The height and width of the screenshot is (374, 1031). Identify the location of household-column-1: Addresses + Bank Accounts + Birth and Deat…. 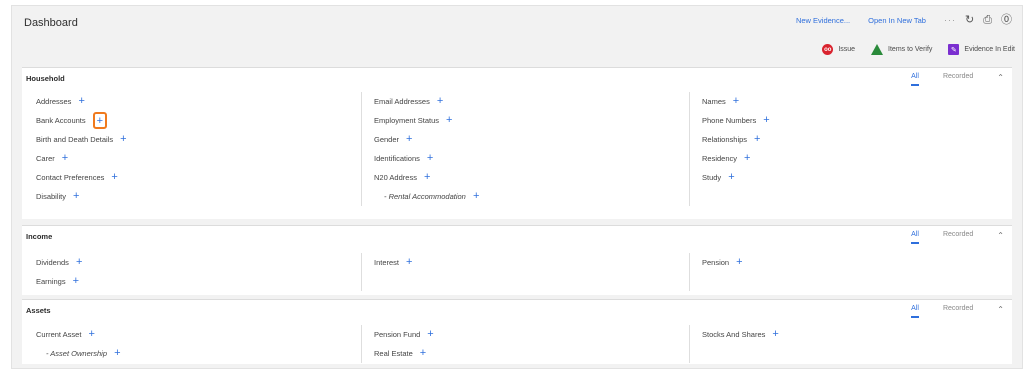
(192, 149).